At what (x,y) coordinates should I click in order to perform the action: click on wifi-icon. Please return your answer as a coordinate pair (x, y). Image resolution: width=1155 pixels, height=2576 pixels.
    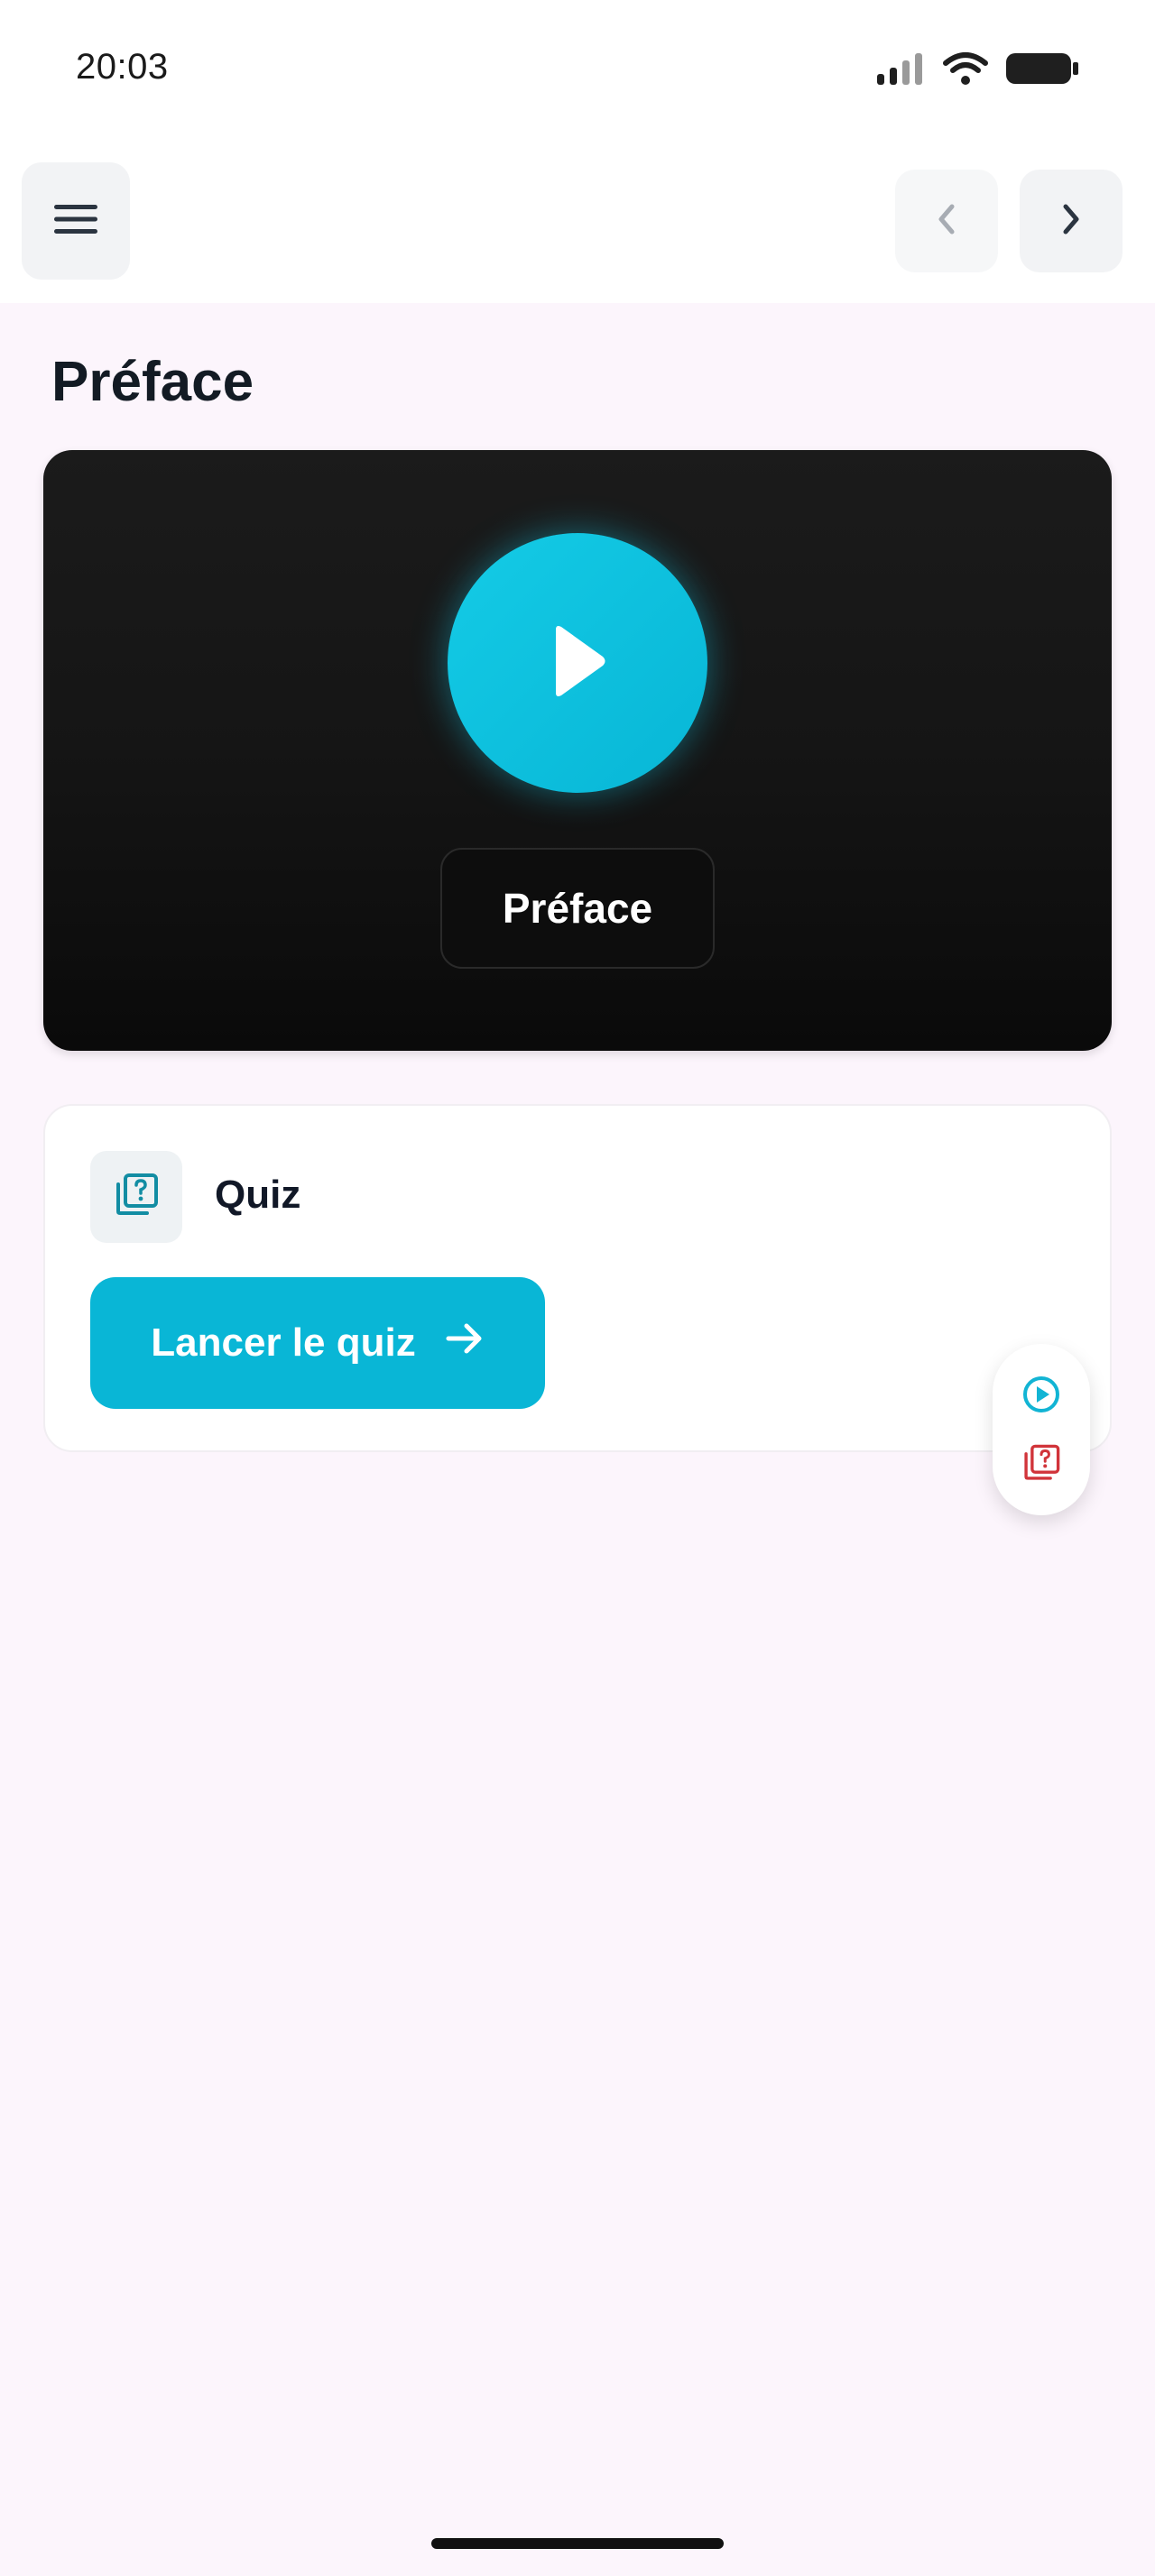
    Looking at the image, I should click on (966, 71).